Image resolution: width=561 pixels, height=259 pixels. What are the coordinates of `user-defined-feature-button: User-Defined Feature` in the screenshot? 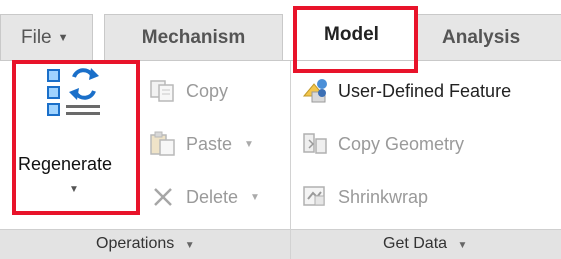 It's located at (405, 91).